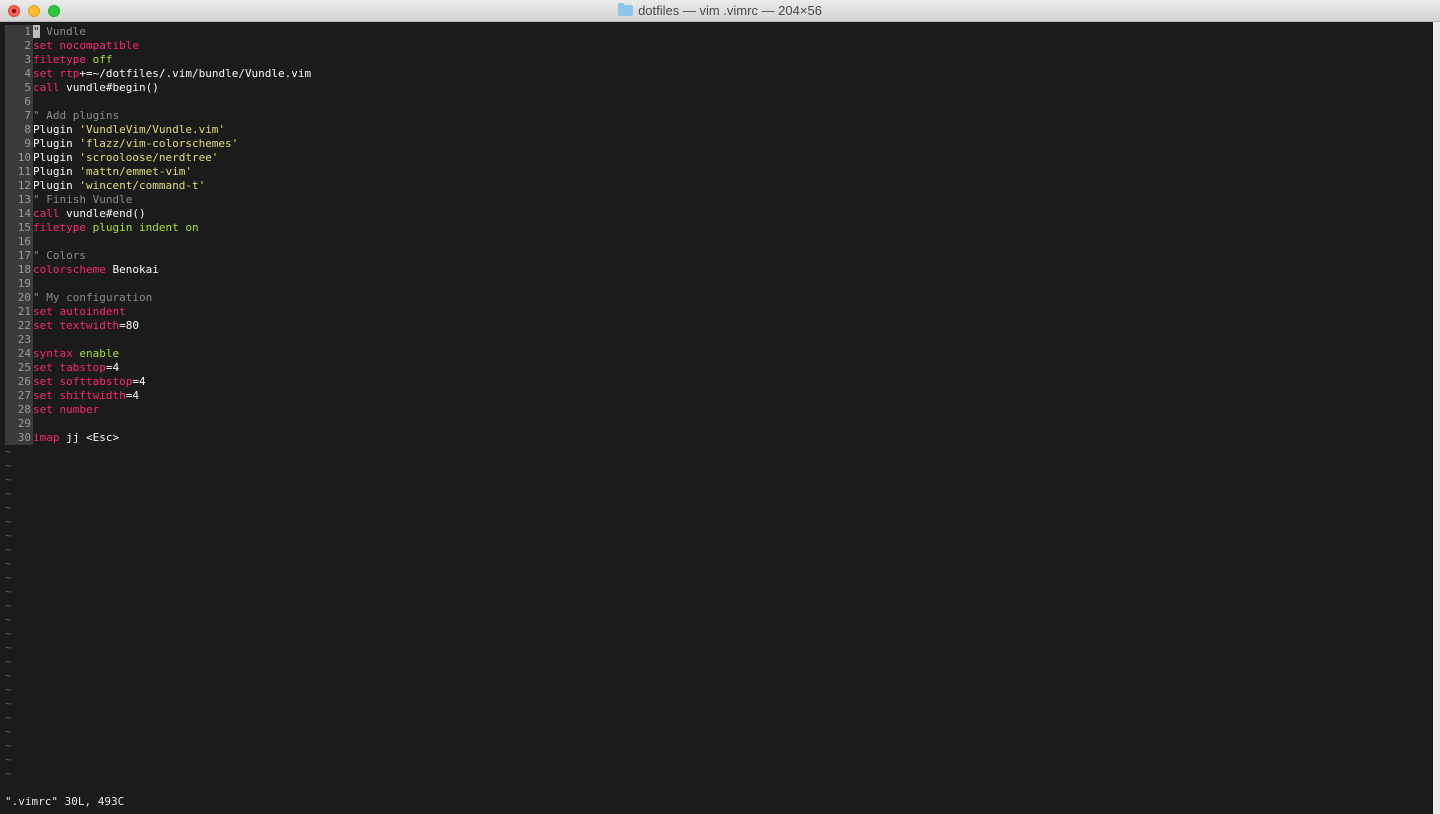 The width and height of the screenshot is (1440, 814). What do you see at coordinates (19, 158) in the screenshot?
I see `line-number: 10` at bounding box center [19, 158].